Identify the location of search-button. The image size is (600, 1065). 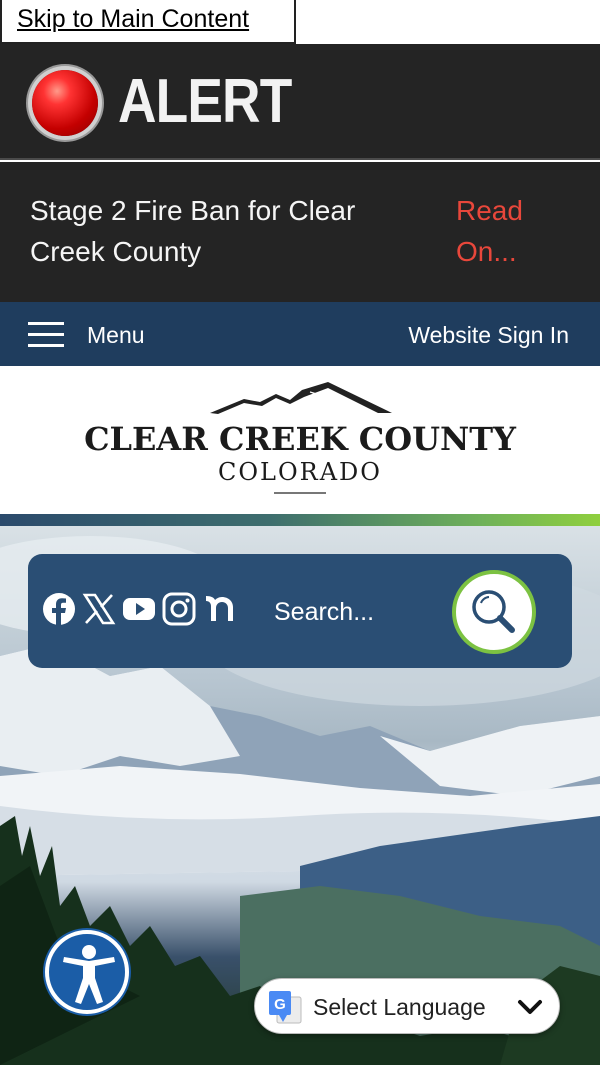
(494, 612).